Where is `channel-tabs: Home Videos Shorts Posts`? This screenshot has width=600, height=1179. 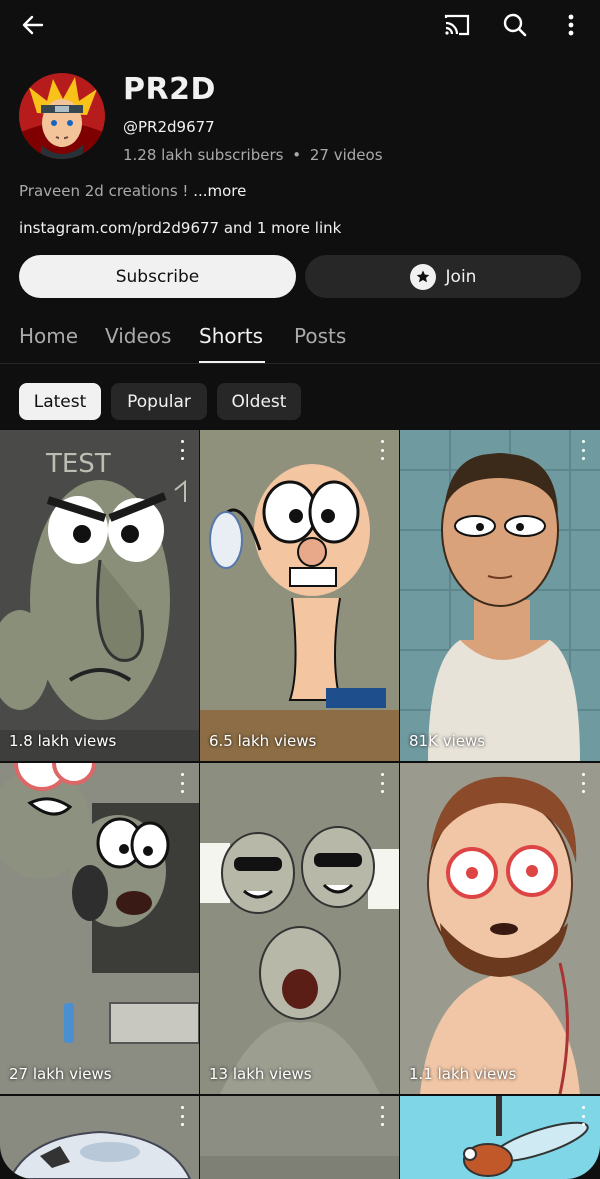 channel-tabs: Home Videos Shorts Posts is located at coordinates (300, 341).